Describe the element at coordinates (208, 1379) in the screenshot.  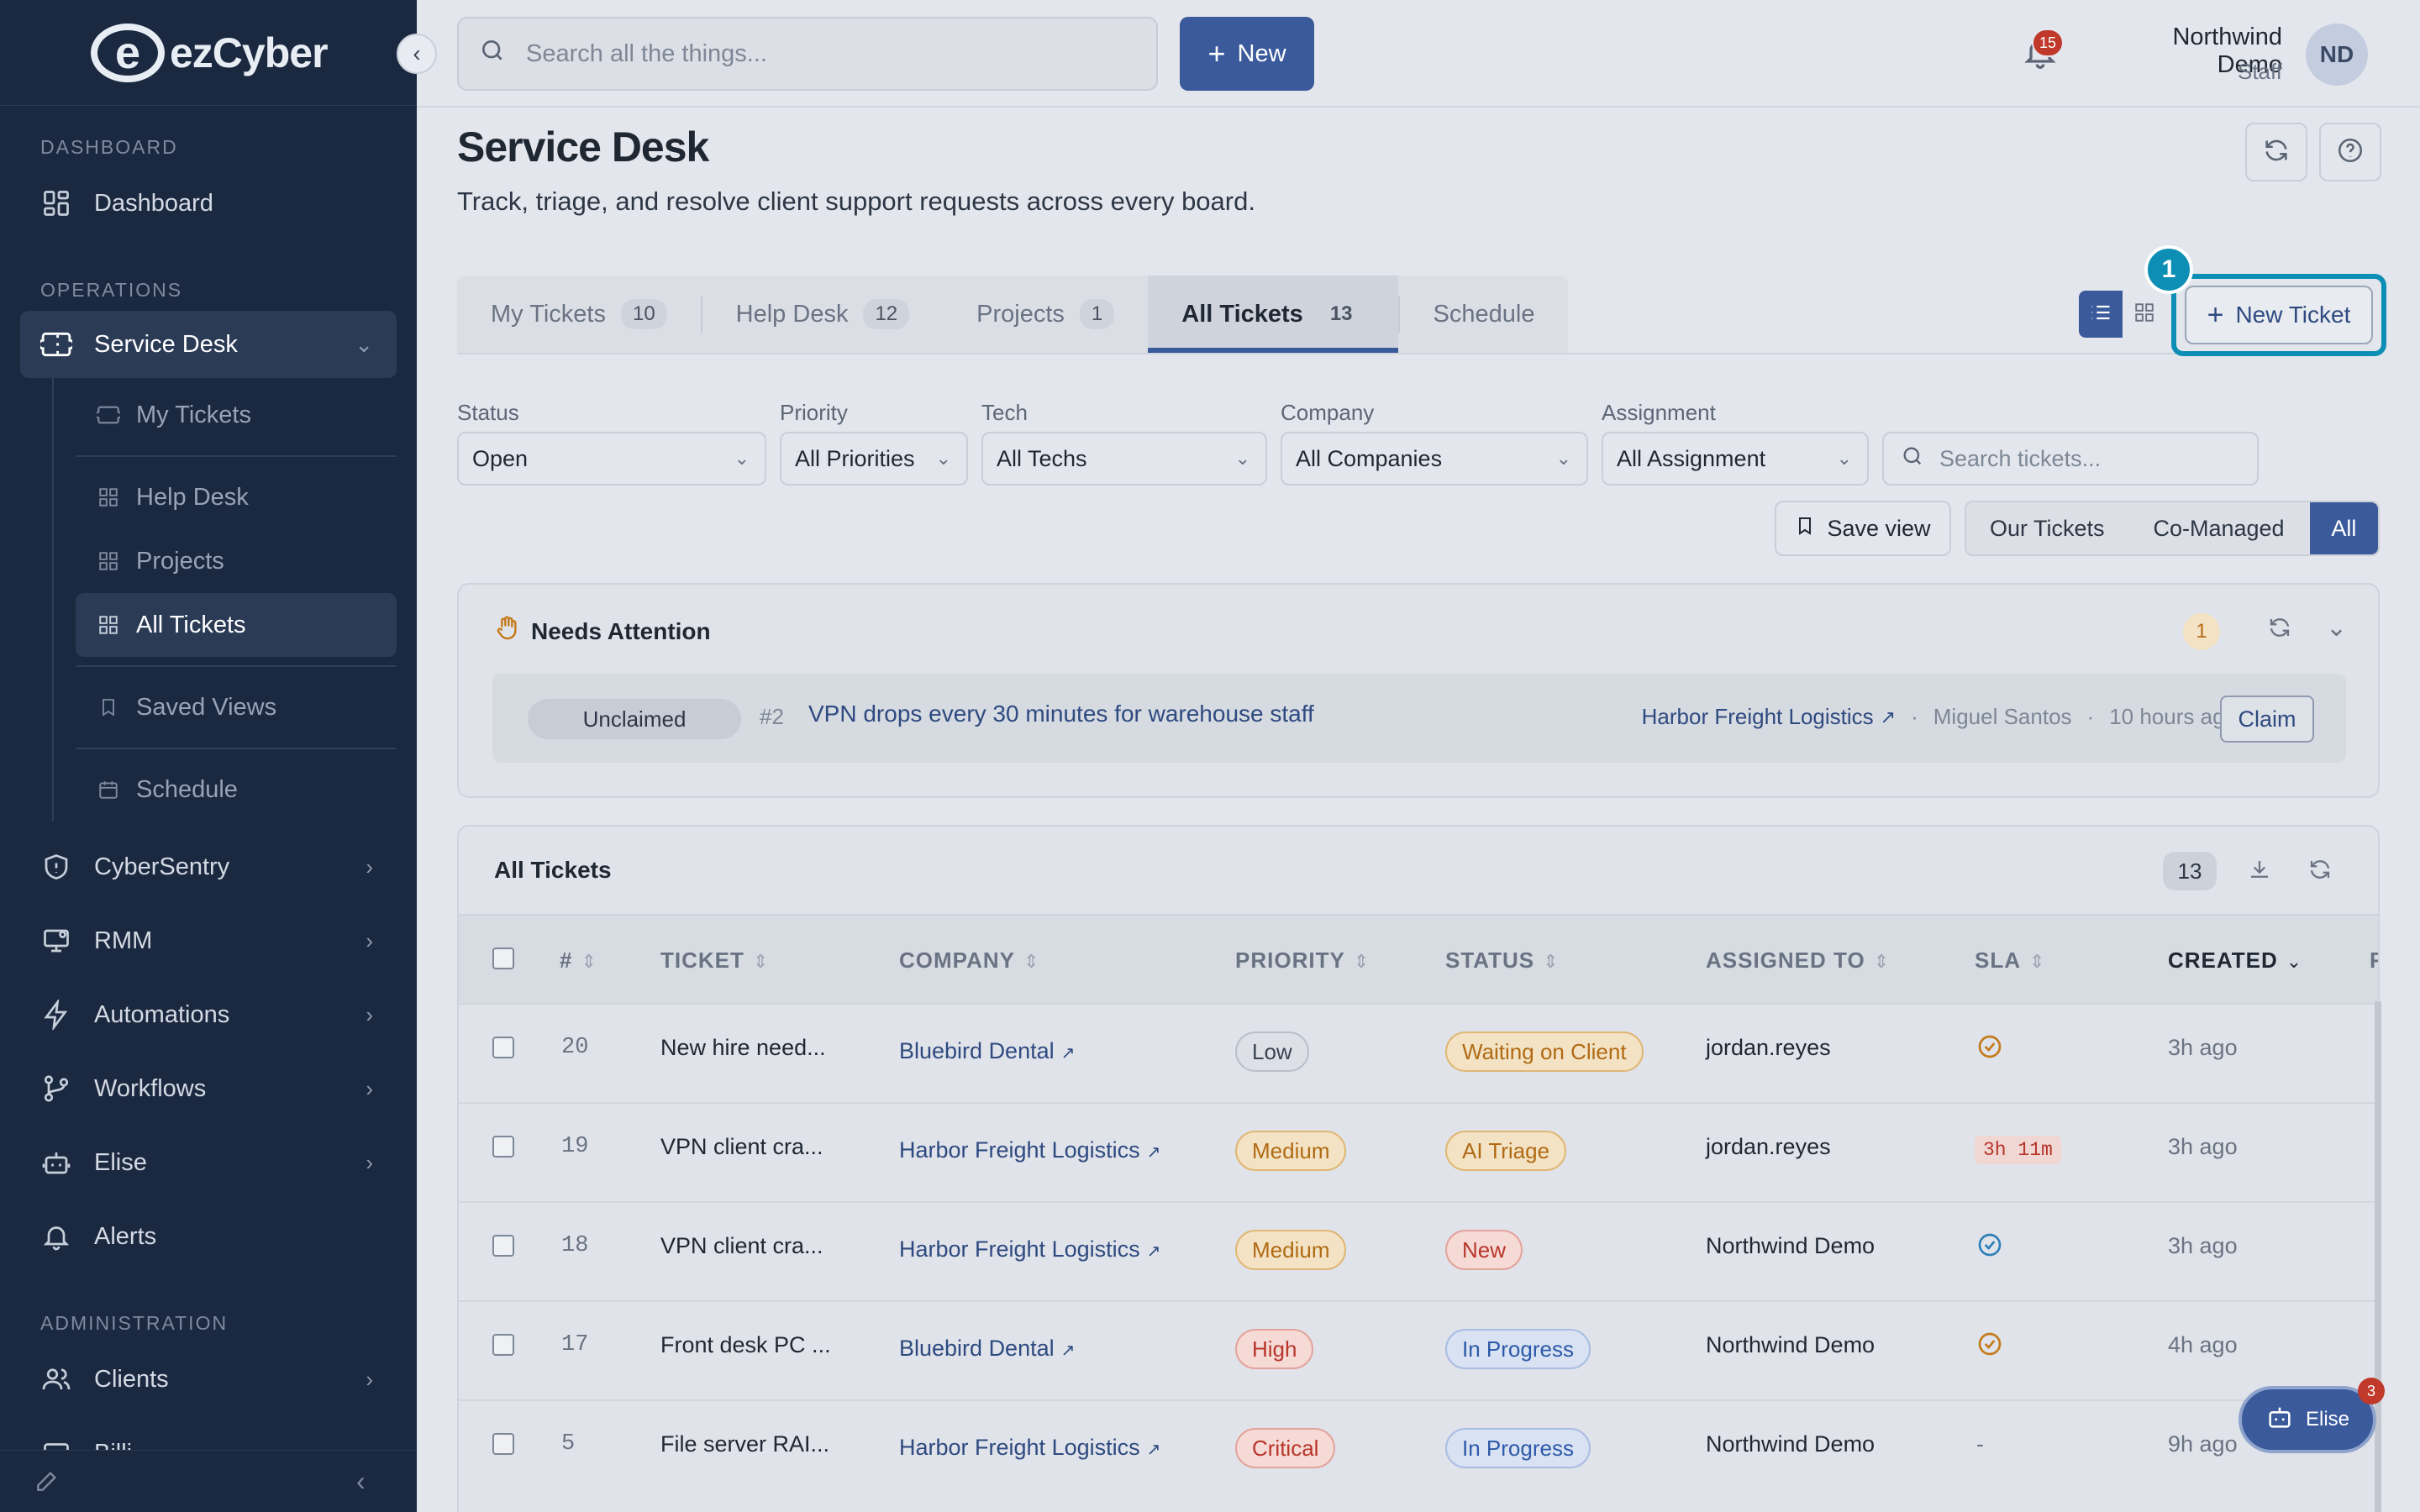
I see `sidebar-item-clients: Clients ›` at that location.